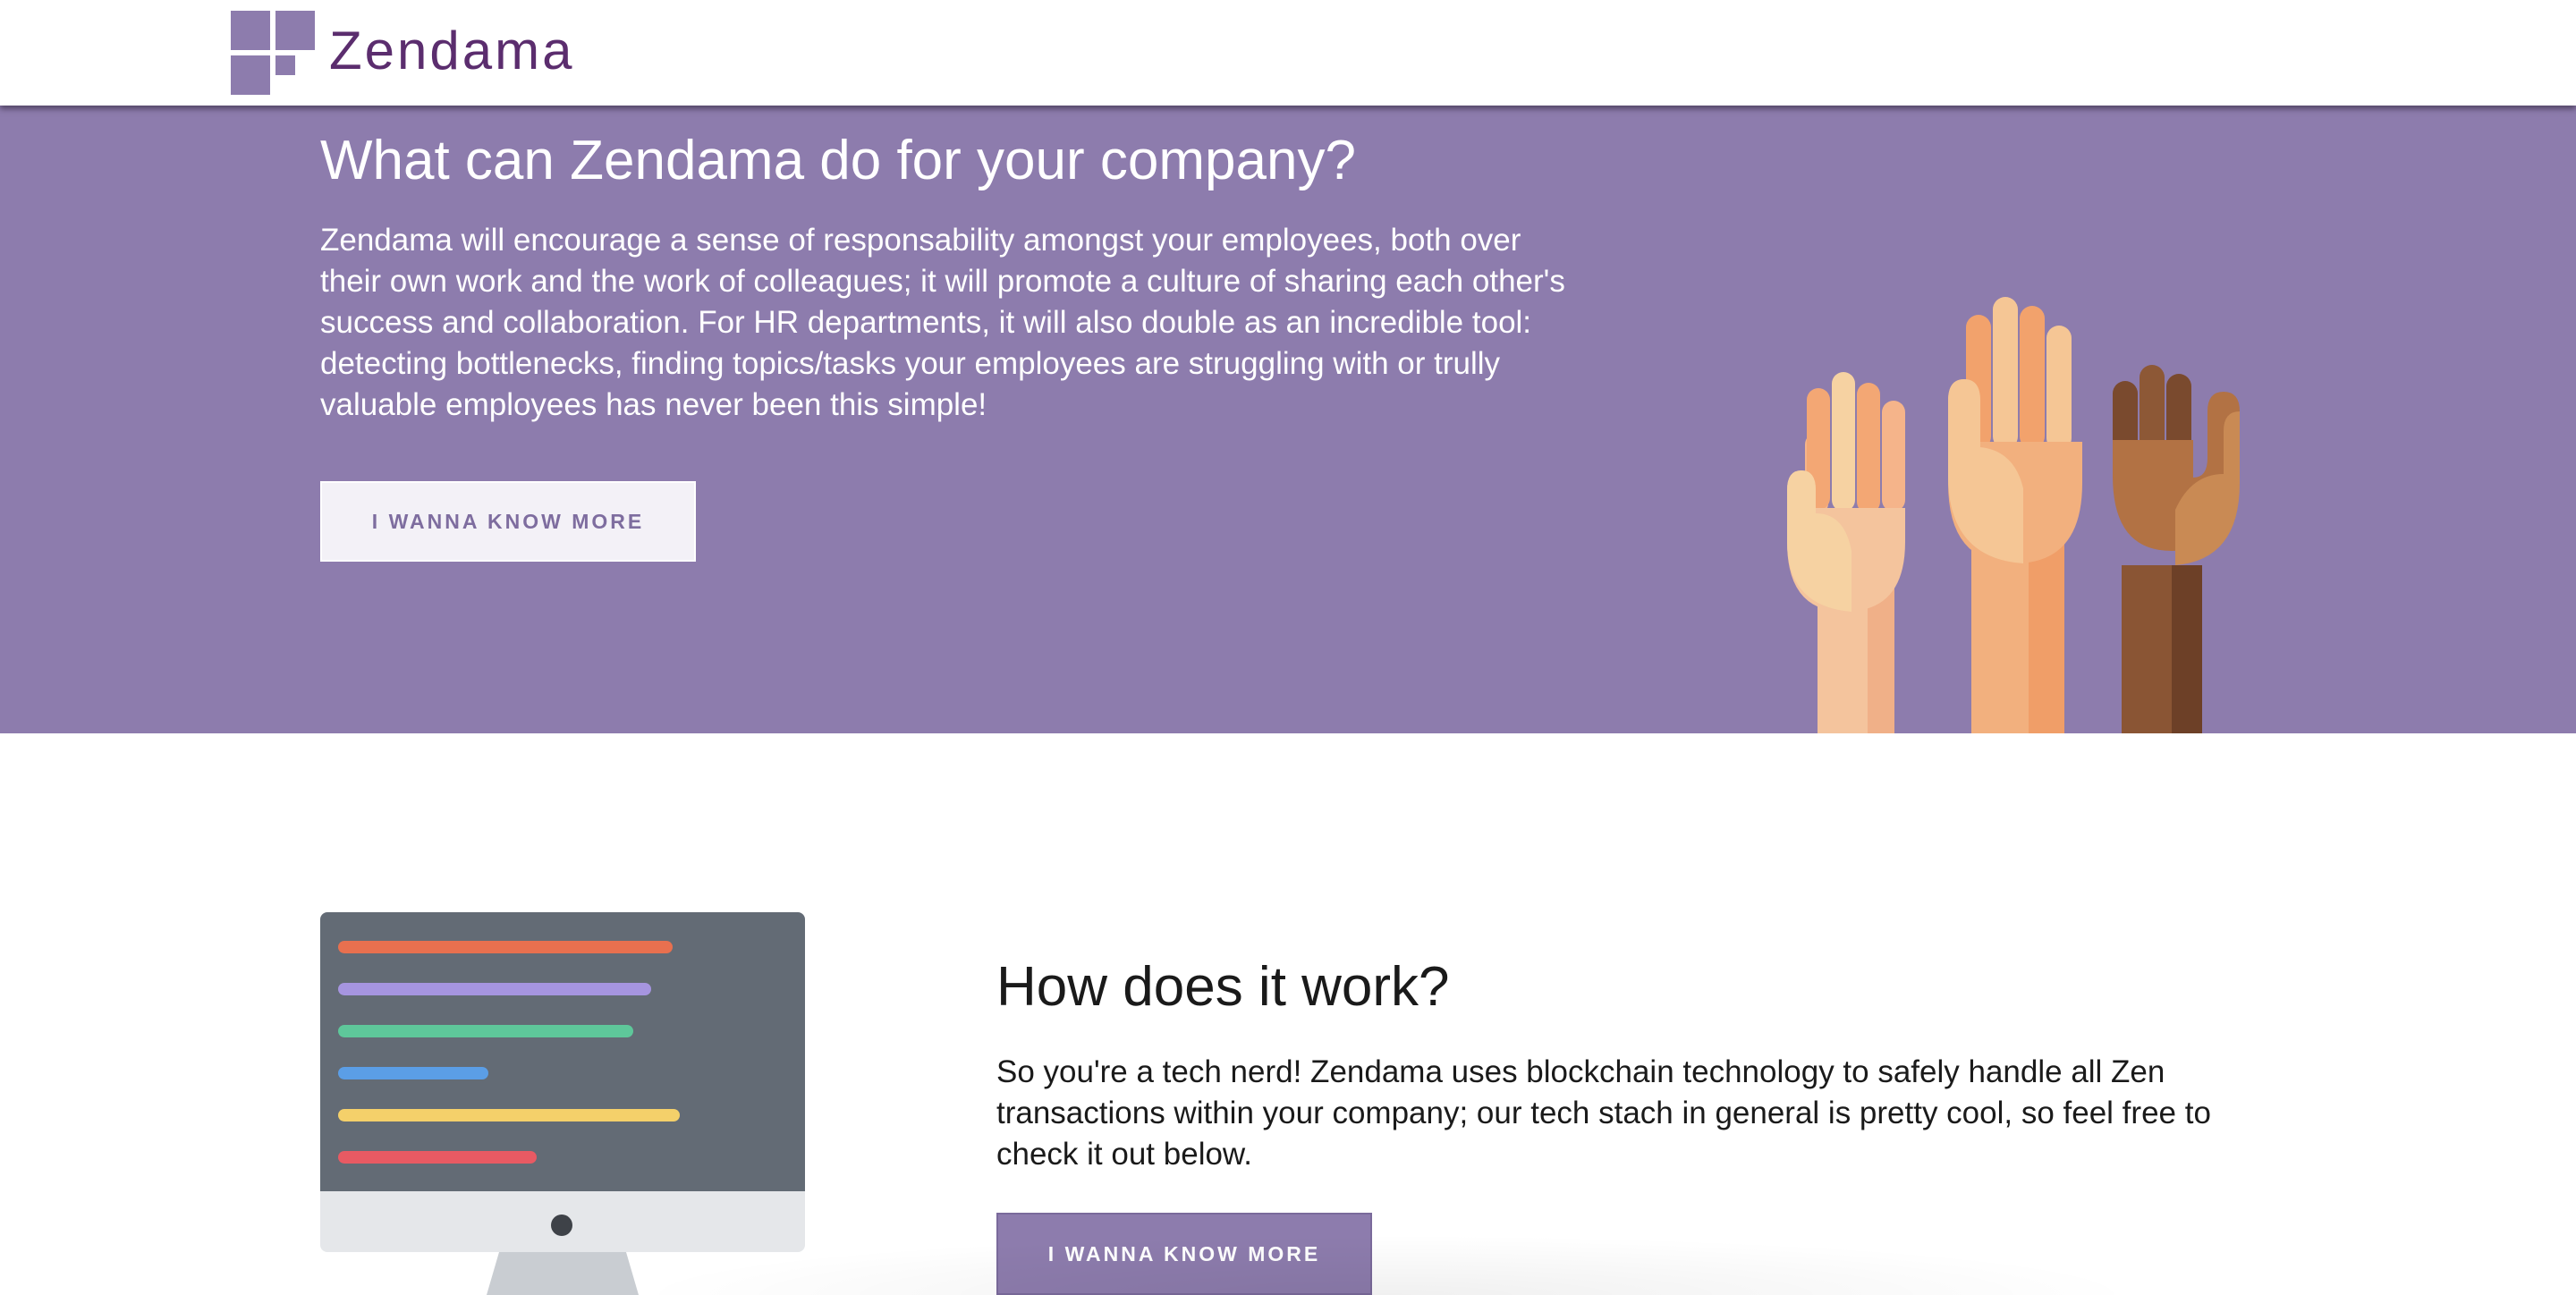  What do you see at coordinates (451, 51) in the screenshot?
I see `brand-name: Zendama` at bounding box center [451, 51].